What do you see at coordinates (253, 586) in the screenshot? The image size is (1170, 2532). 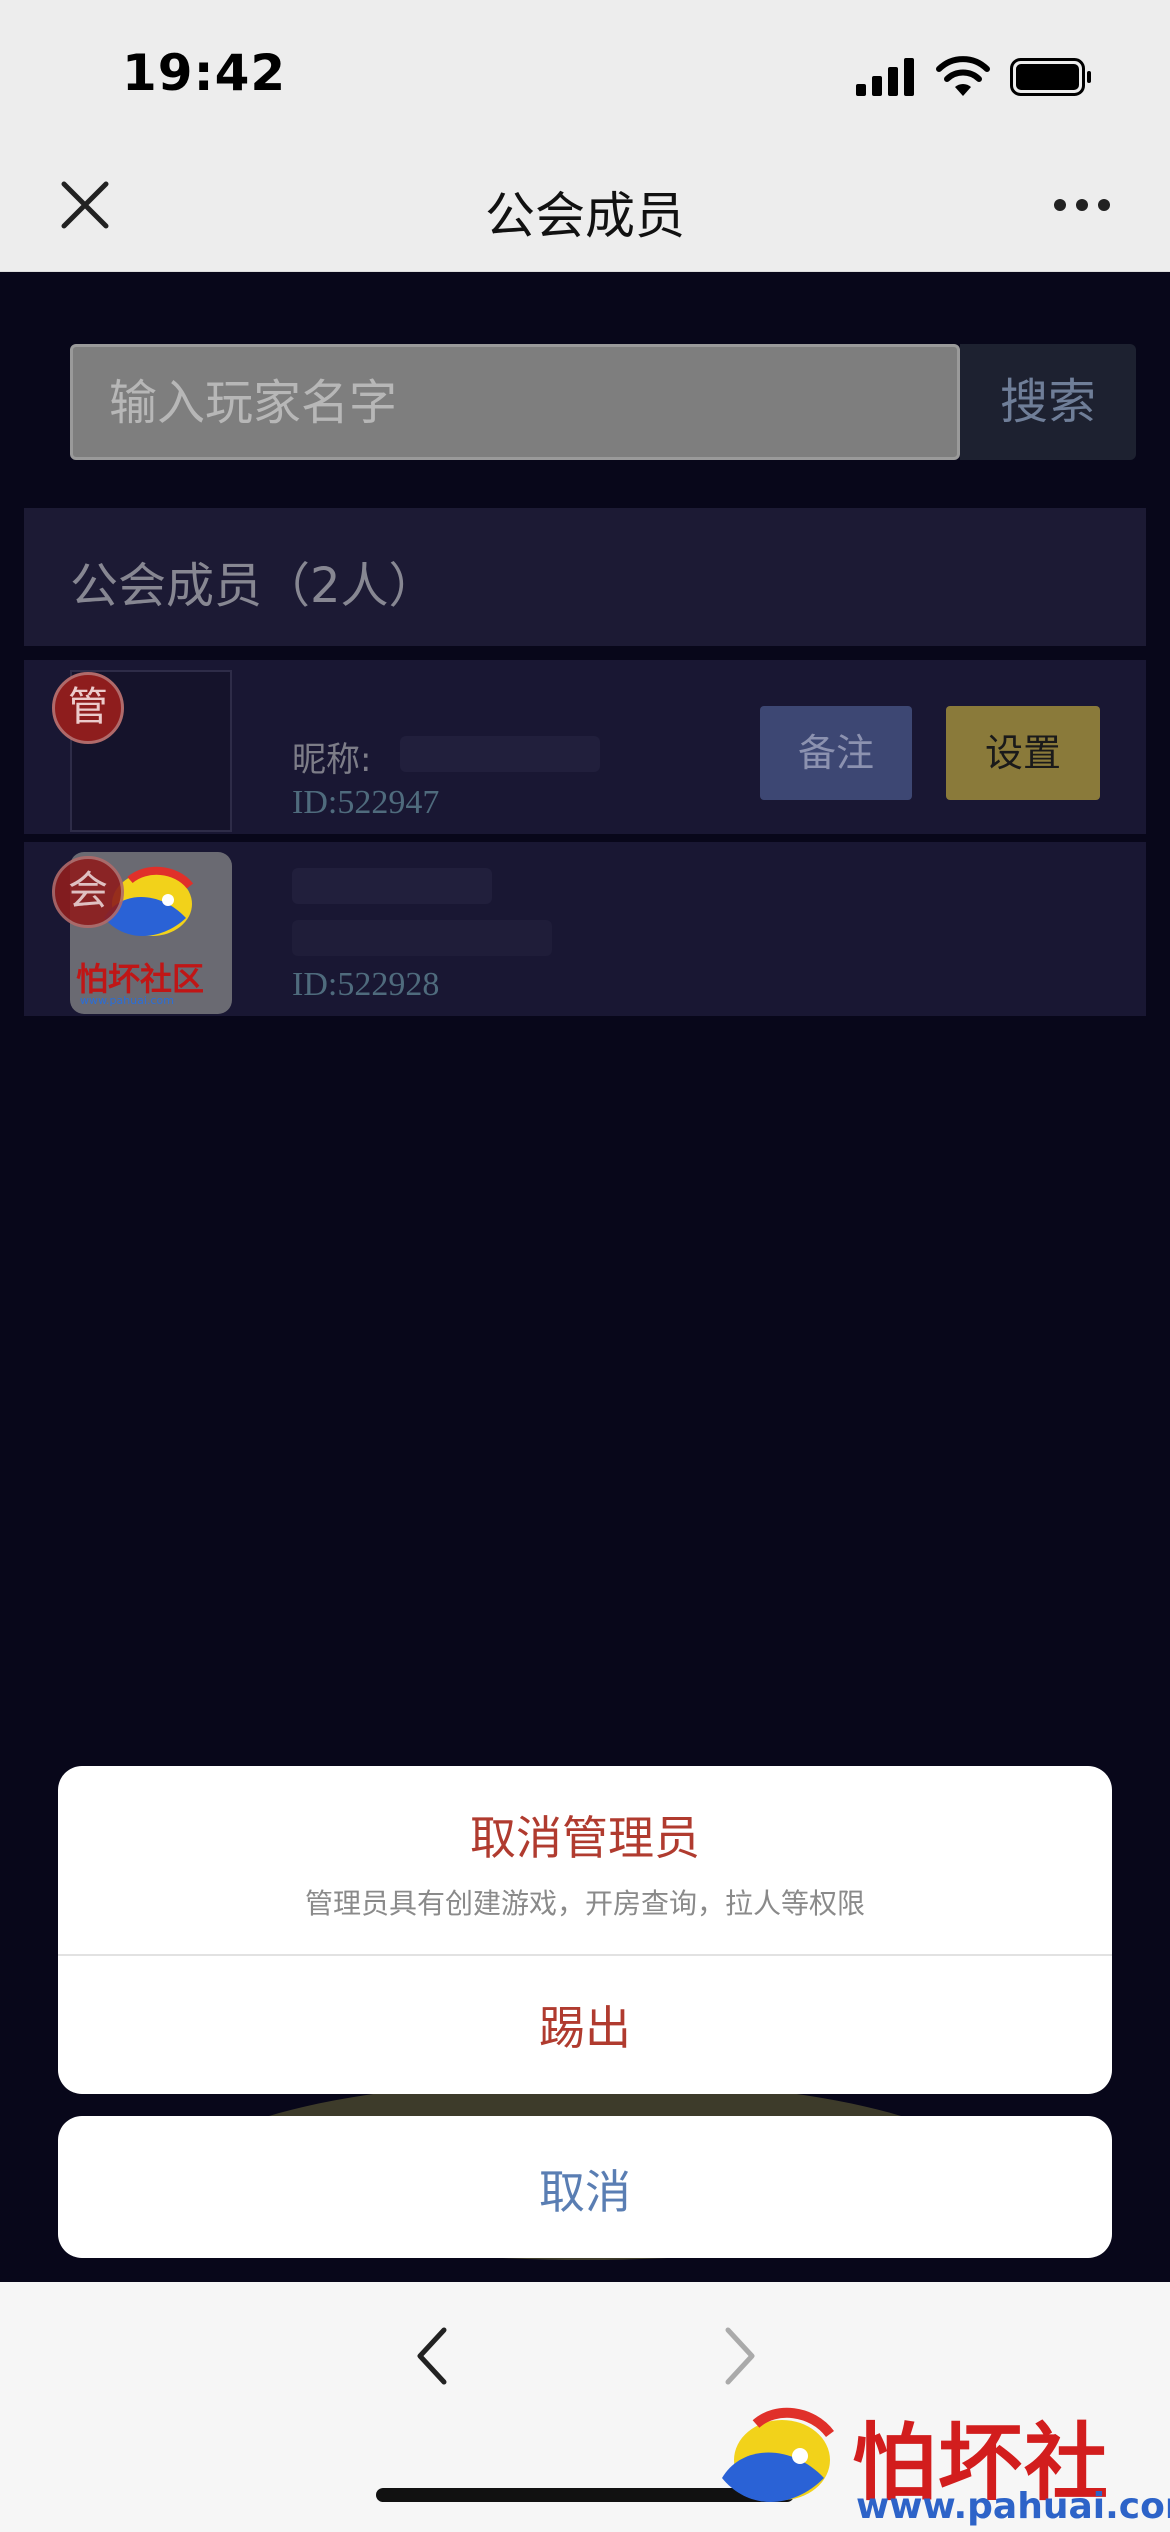 I see `members-section-title: 公会成员（2人）` at bounding box center [253, 586].